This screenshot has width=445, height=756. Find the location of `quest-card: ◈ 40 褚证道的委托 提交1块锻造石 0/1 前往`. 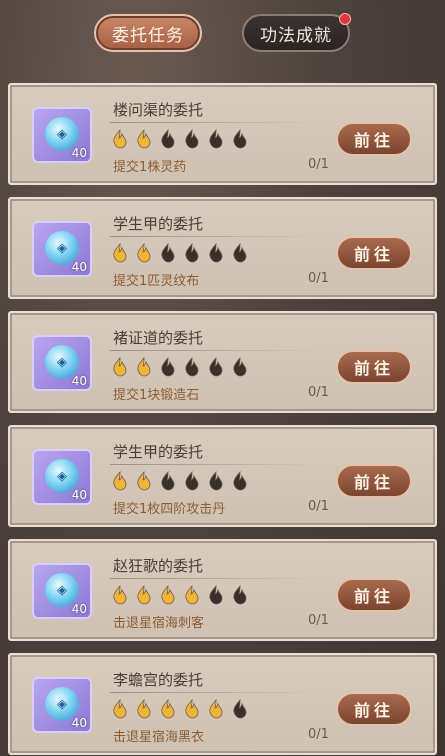

quest-card: ◈ 40 褚证道的委托 提交1块锻造石 0/1 前往 is located at coordinates (222, 362).